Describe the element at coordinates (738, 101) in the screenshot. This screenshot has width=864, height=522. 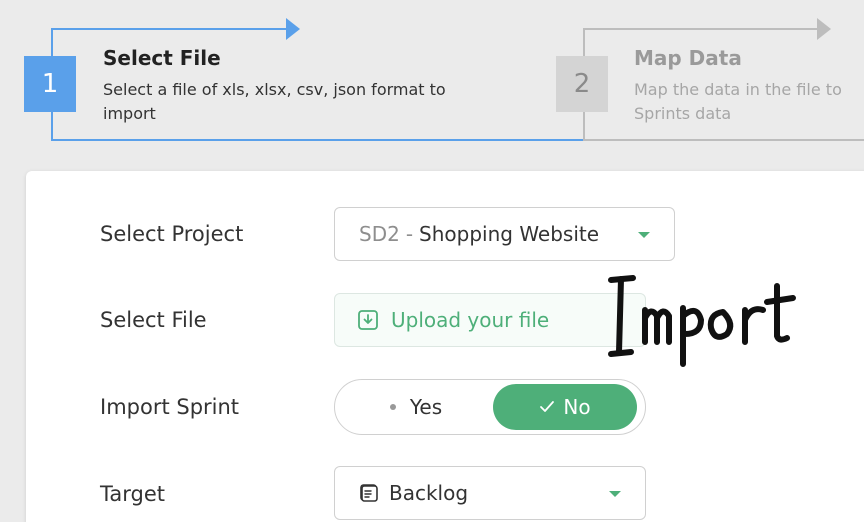
I see `step-2-description: Map the data in the file to Sprints data` at that location.